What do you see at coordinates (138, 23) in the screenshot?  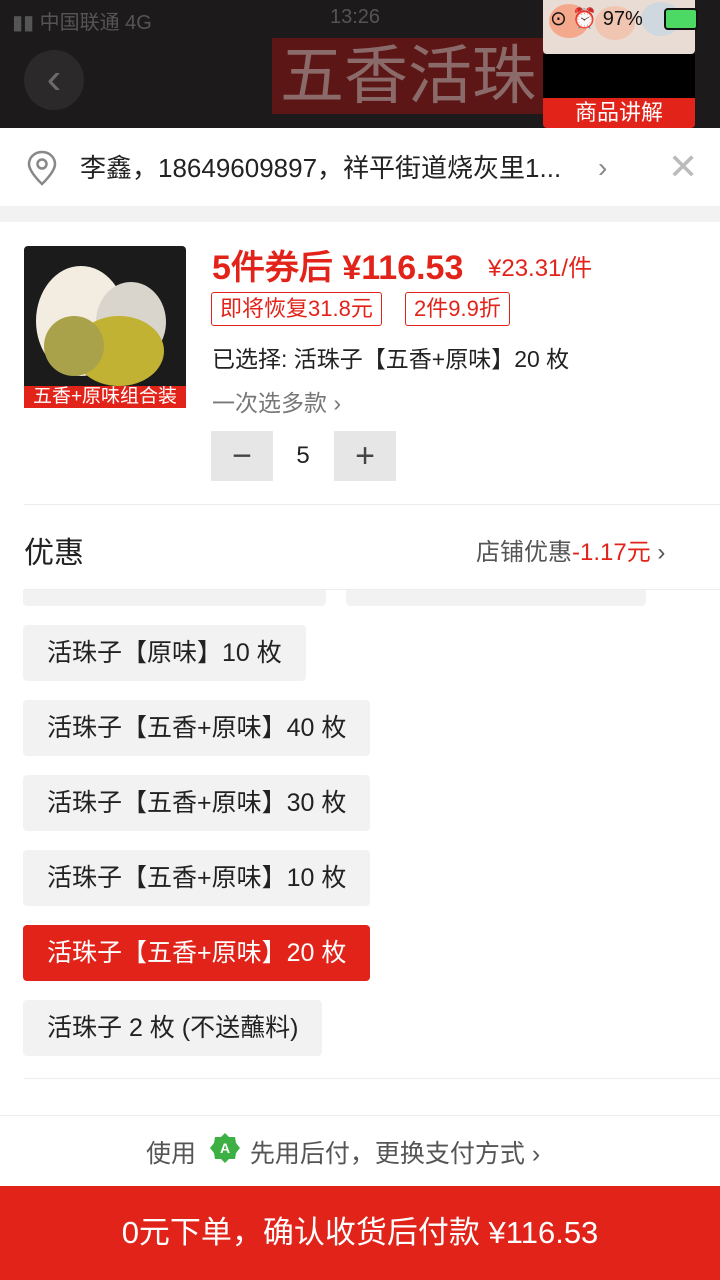 I see `network-label: 4G` at bounding box center [138, 23].